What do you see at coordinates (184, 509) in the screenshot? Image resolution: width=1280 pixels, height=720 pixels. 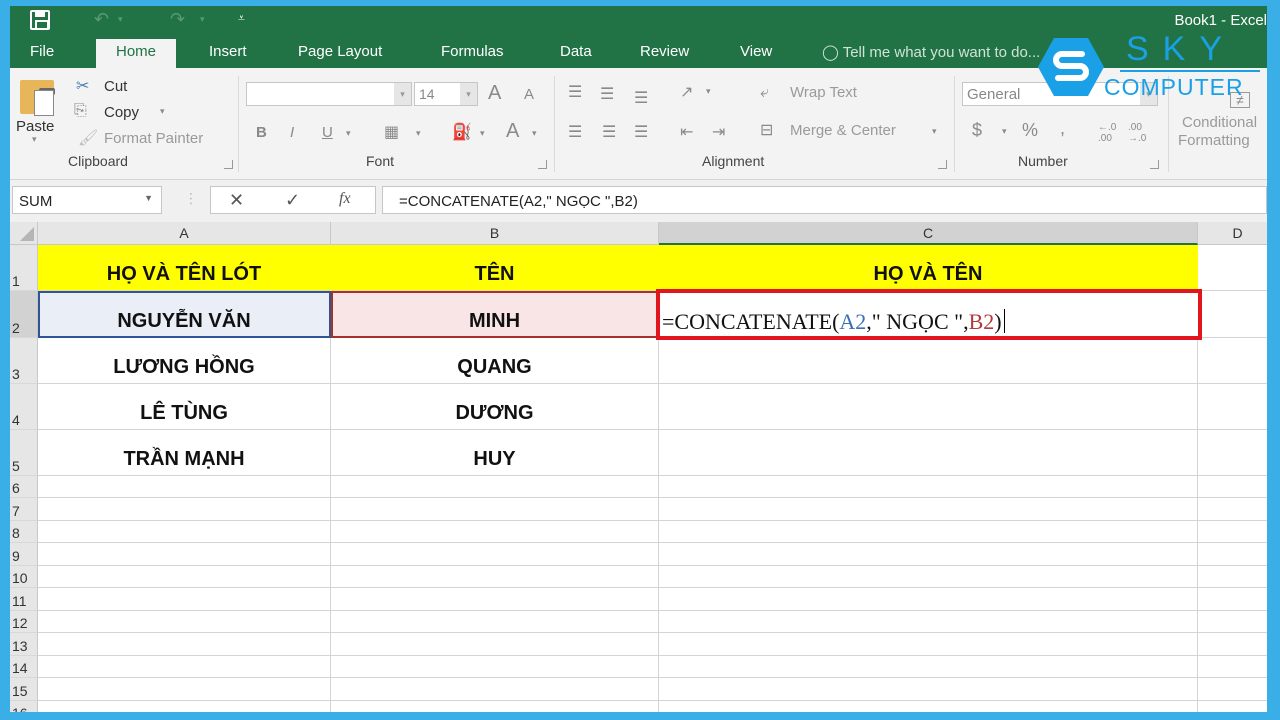 I see `cell-a7` at bounding box center [184, 509].